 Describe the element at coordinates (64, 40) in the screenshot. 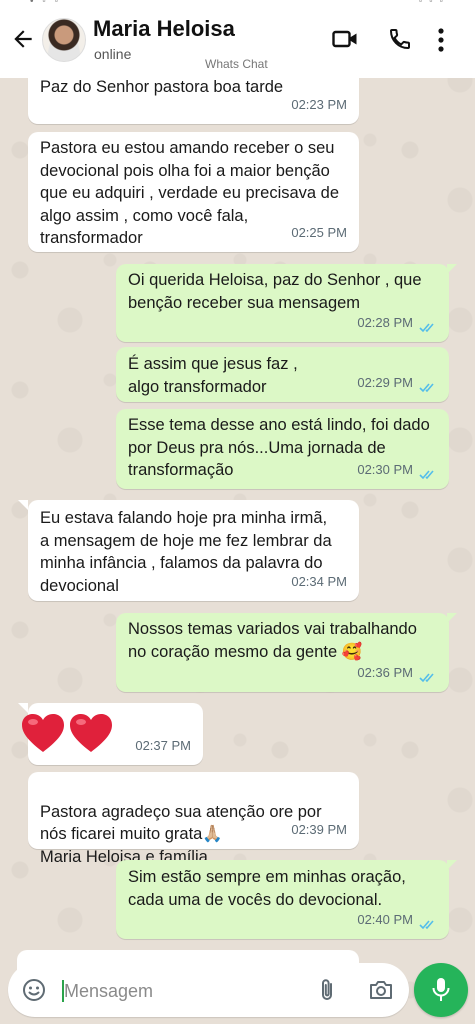

I see `avatar` at that location.